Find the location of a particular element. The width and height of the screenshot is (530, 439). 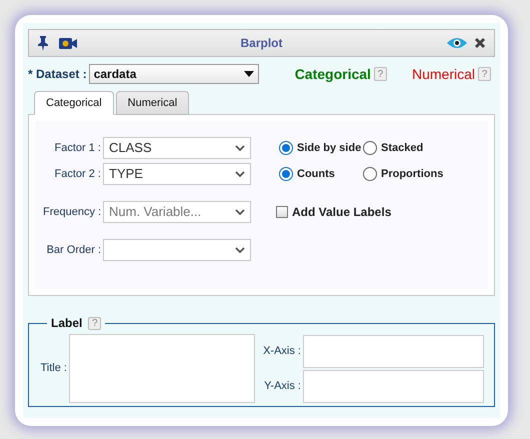

field-label: Factor 2 : is located at coordinates (78, 174).